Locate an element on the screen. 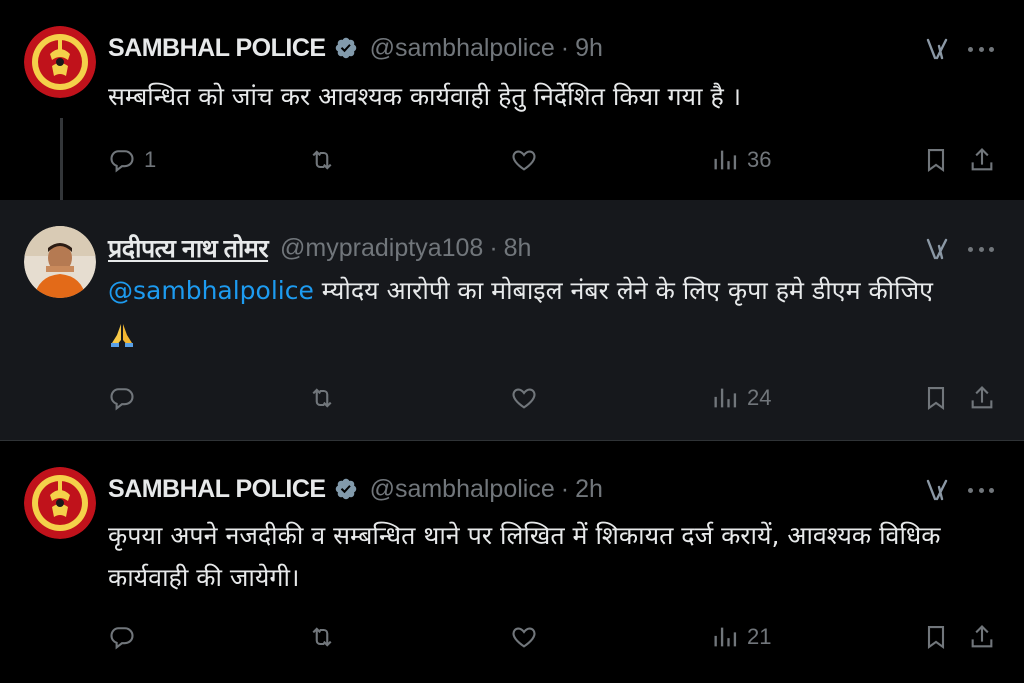 The image size is (1024, 683). tweet-actions: 21 is located at coordinates (552, 637).